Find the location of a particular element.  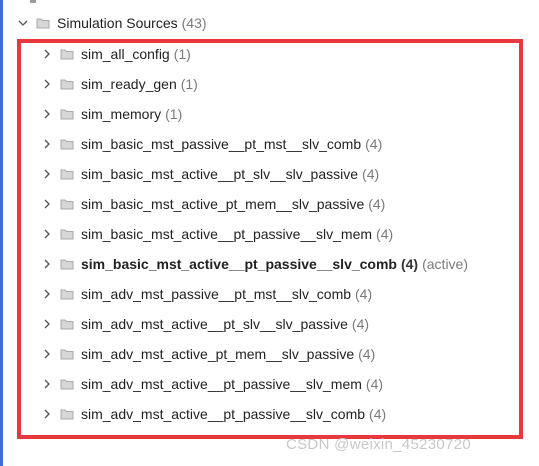

tree-node-simulation-sources: Simulation Sources (43) is located at coordinates (111, 23).